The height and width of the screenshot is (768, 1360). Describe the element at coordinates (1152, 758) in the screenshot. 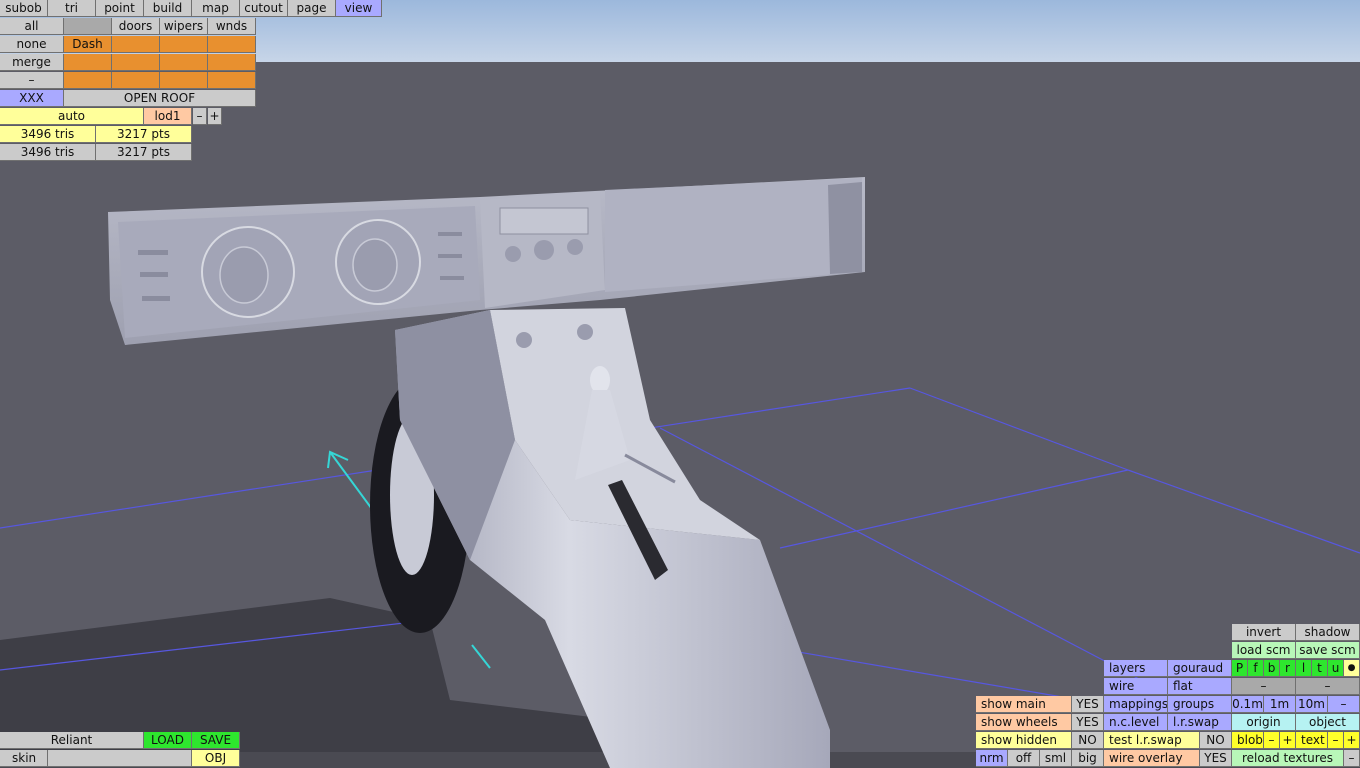

I see `wire-overlay-button: wire overlay` at that location.